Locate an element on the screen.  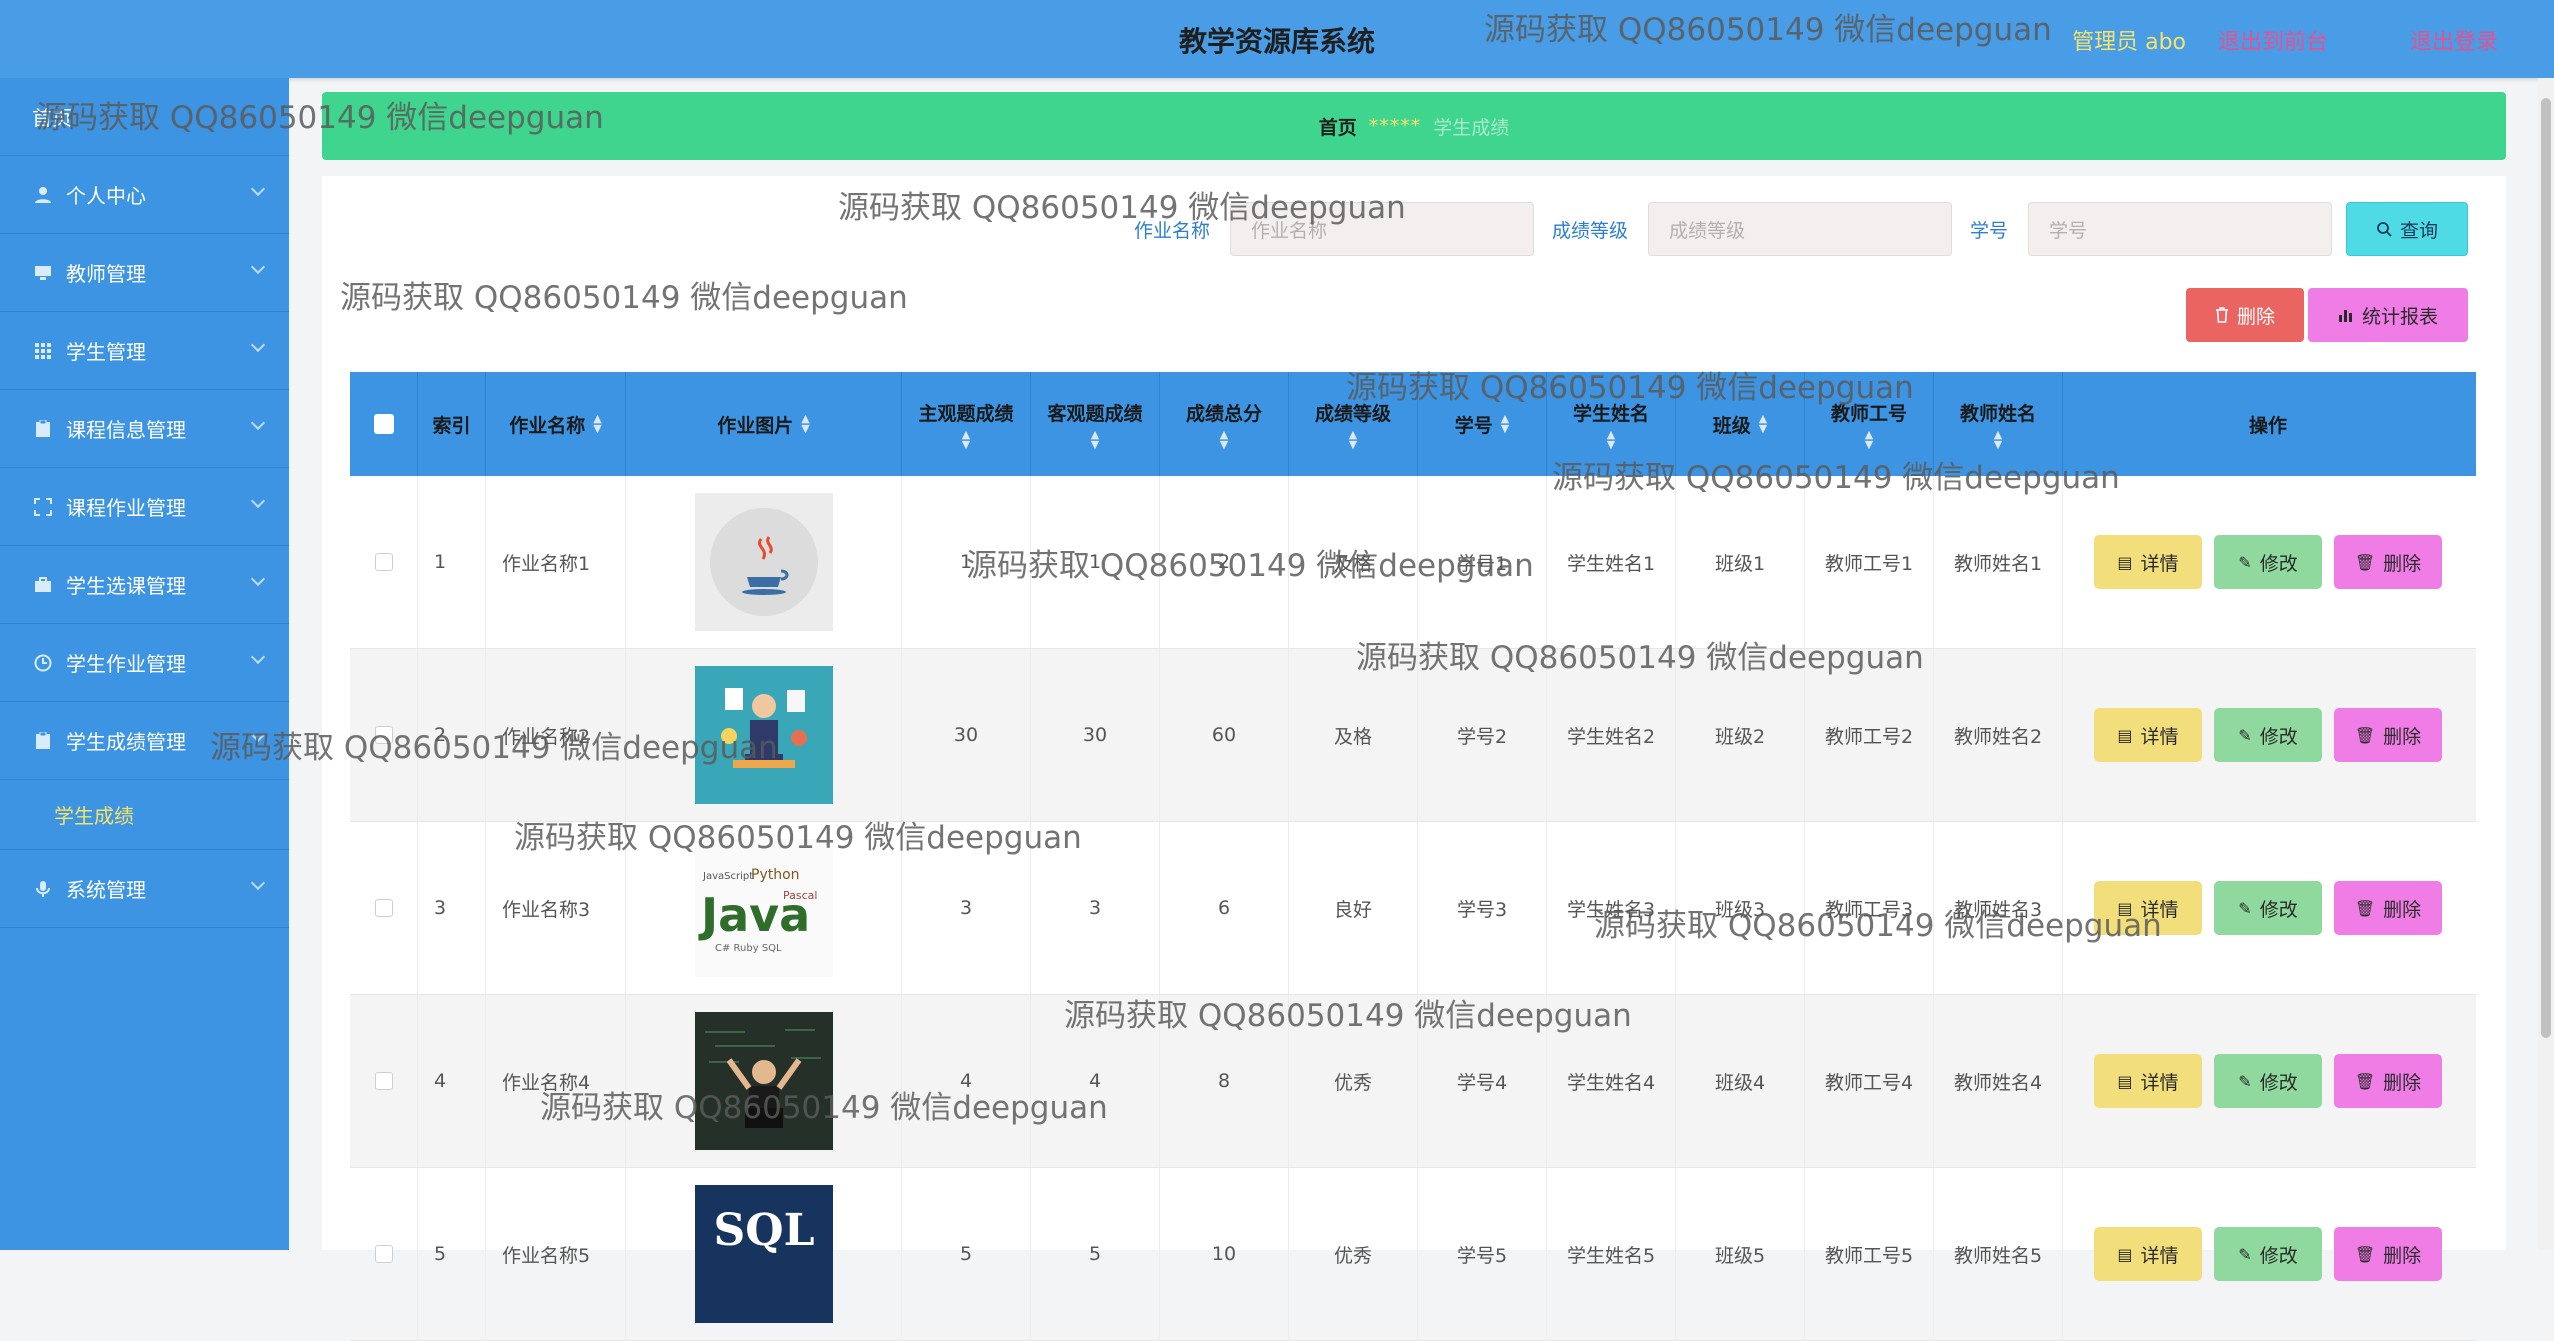
table-cell: 学号5 is located at coordinates (1482, 1254).